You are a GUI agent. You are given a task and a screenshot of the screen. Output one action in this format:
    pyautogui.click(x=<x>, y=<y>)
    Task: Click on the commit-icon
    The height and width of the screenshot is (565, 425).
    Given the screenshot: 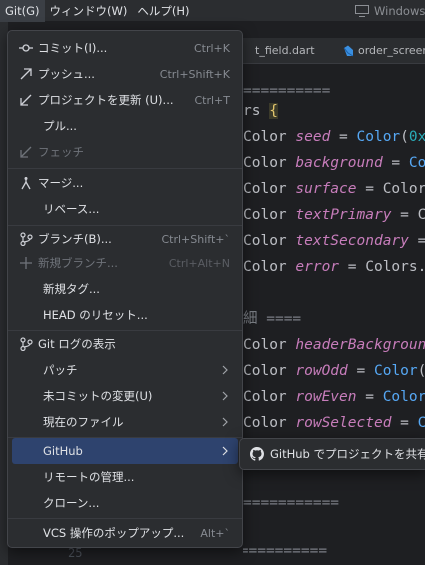 What is the action you would take?
    pyautogui.click(x=26, y=48)
    